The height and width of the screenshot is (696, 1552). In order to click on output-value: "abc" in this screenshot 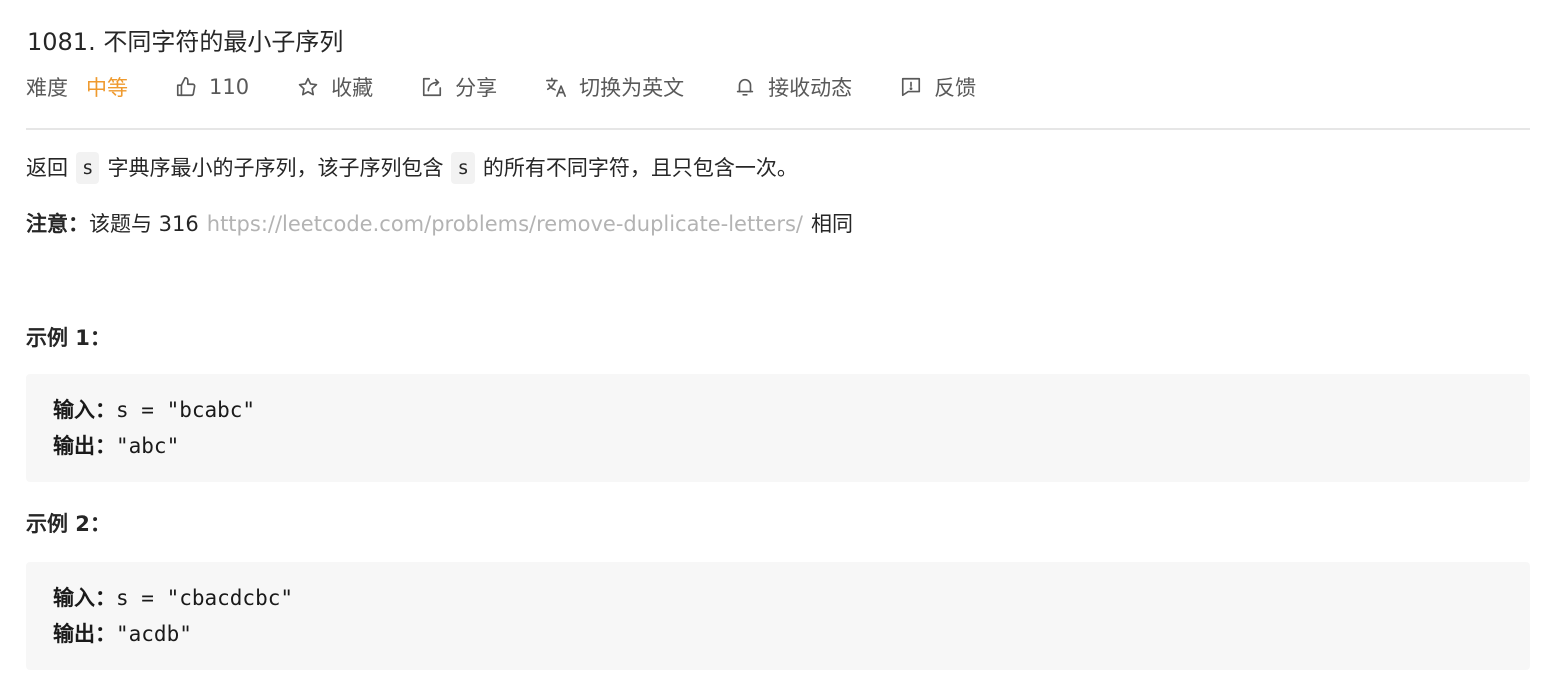, I will do `click(148, 446)`.